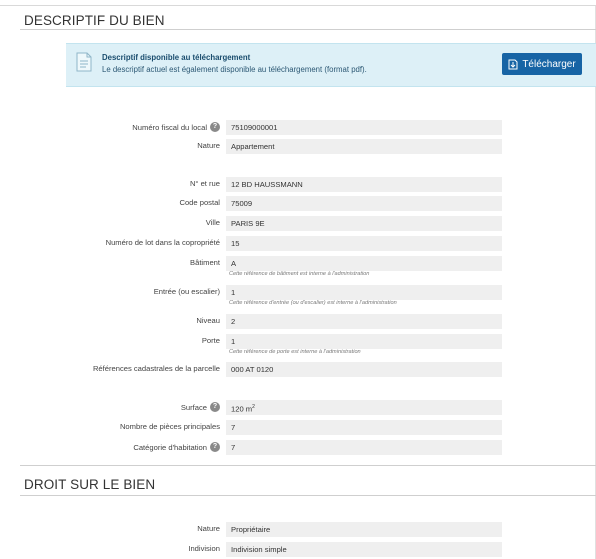  Describe the element at coordinates (364, 529) in the screenshot. I see `droit-nature-value: Propriétaire` at that location.